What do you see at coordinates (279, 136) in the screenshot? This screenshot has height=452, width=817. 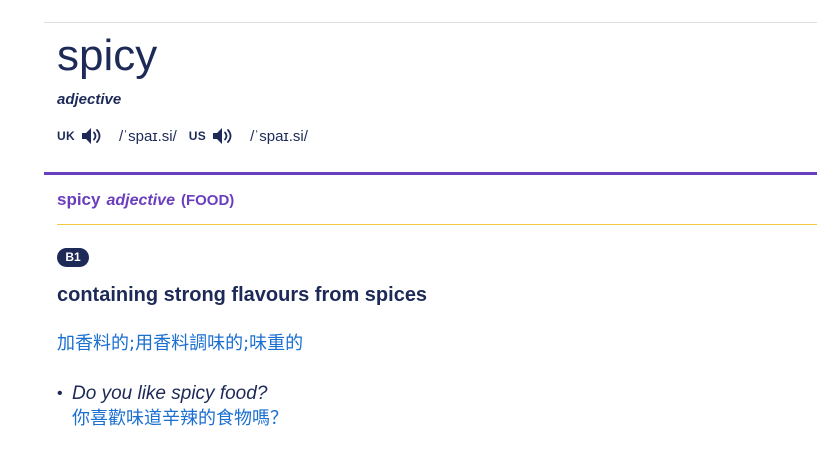 I see `us-ipa: /ˈspaɪ.si/` at bounding box center [279, 136].